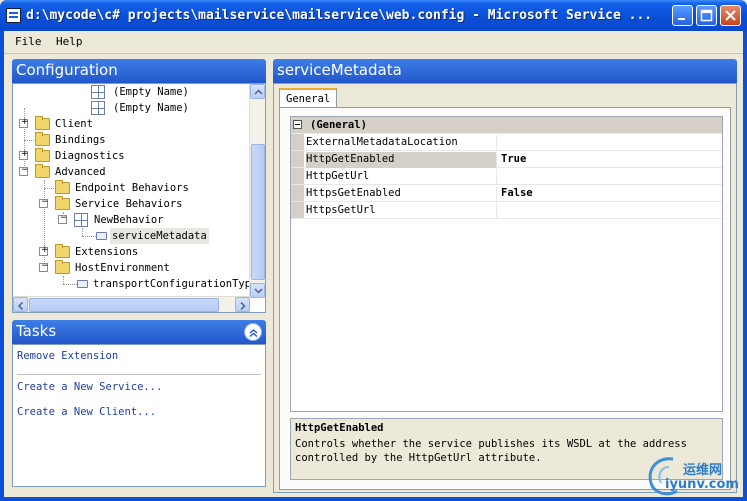  I want to click on property-row-httpgetenabled: HttpGetEnabled True, so click(506, 159).